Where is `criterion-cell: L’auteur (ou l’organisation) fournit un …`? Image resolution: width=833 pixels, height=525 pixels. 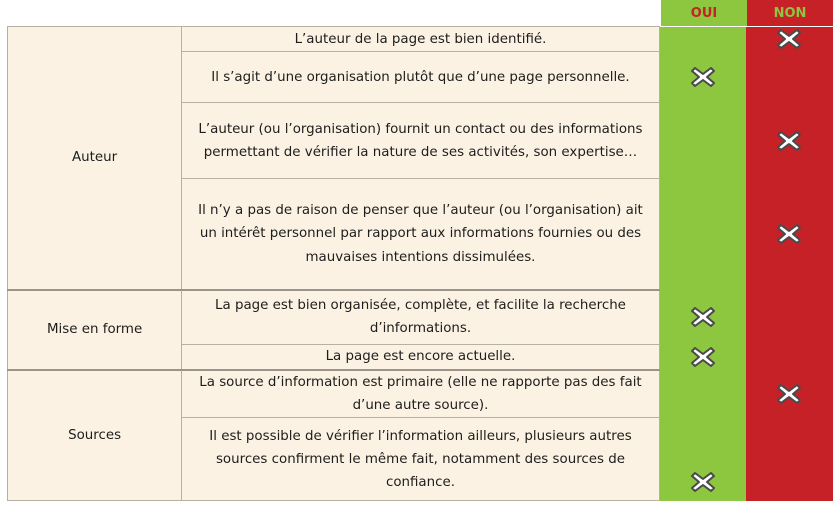
criterion-cell: L’auteur (ou l’organisation) fournit un … is located at coordinates (420, 141).